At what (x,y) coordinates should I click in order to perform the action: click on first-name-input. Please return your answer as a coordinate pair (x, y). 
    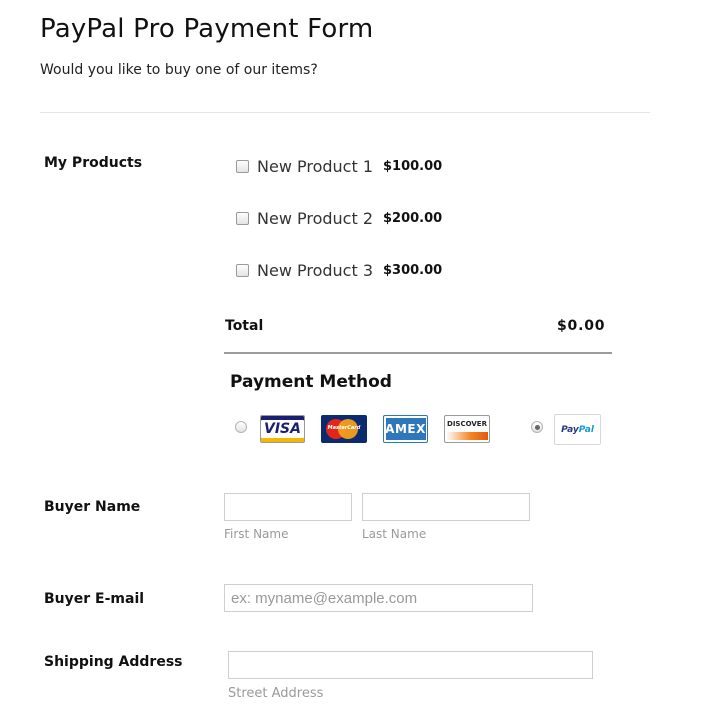
    Looking at the image, I should click on (288, 507).